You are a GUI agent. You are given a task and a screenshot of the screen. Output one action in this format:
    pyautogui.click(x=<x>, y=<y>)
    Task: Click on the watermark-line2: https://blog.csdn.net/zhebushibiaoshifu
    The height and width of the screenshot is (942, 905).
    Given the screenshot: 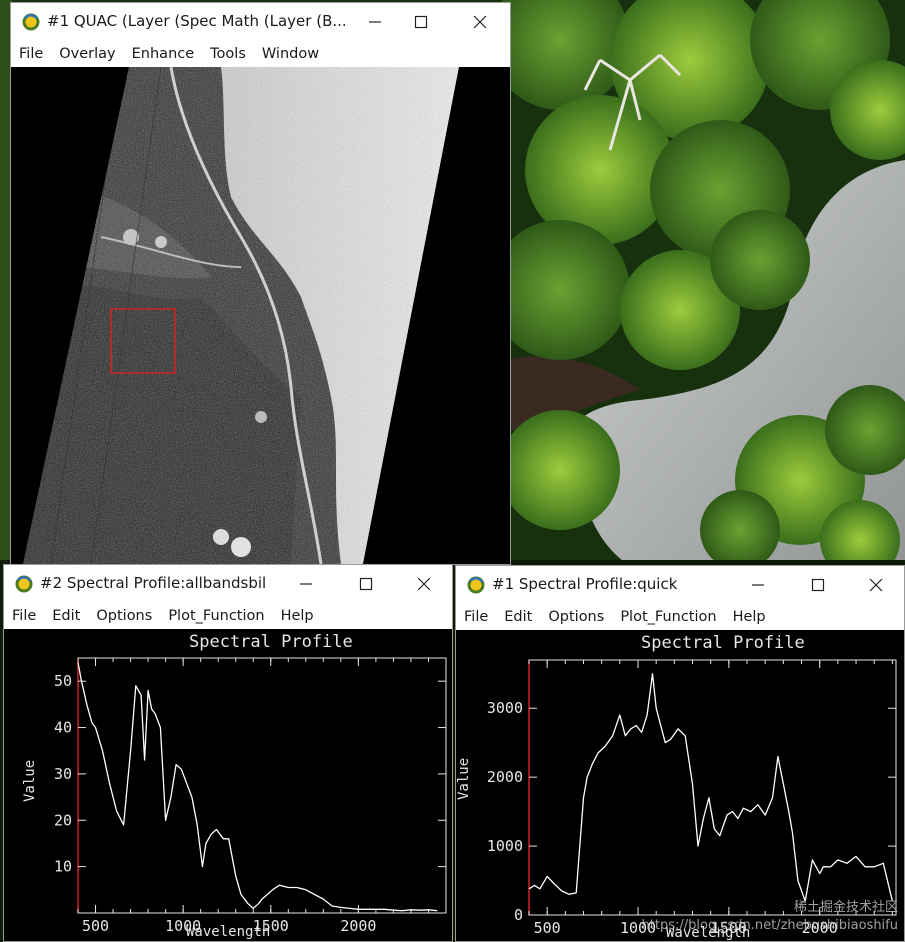 What is the action you would take?
    pyautogui.click(x=769, y=925)
    